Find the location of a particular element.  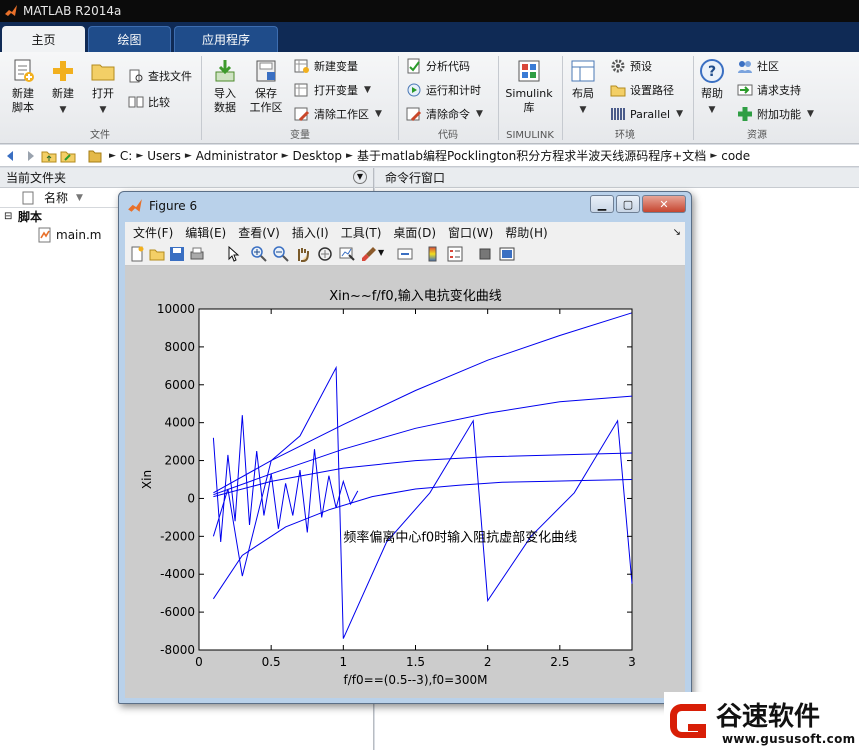

parallel-label: Parallel is located at coordinates (650, 114).